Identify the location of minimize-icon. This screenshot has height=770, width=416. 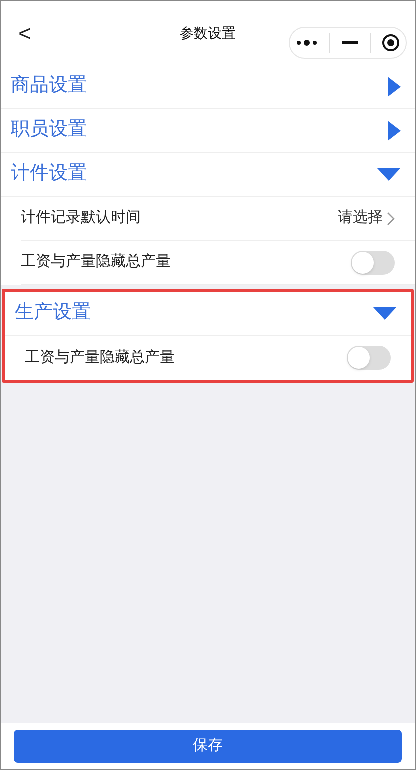
(350, 43).